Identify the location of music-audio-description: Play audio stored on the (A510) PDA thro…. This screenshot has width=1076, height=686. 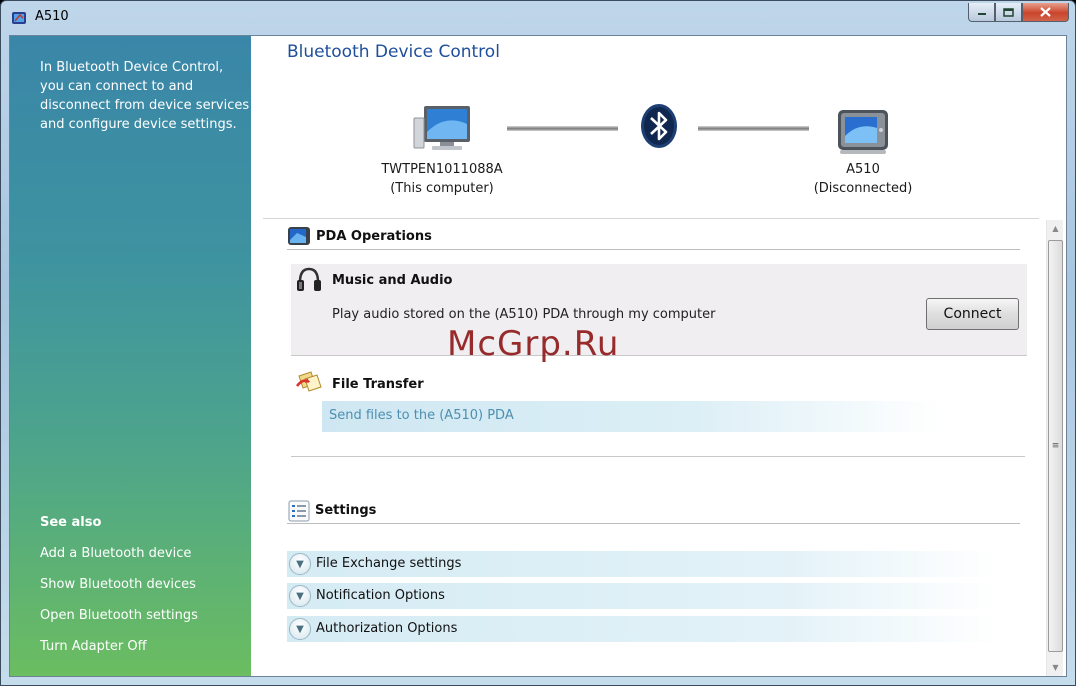
(524, 314).